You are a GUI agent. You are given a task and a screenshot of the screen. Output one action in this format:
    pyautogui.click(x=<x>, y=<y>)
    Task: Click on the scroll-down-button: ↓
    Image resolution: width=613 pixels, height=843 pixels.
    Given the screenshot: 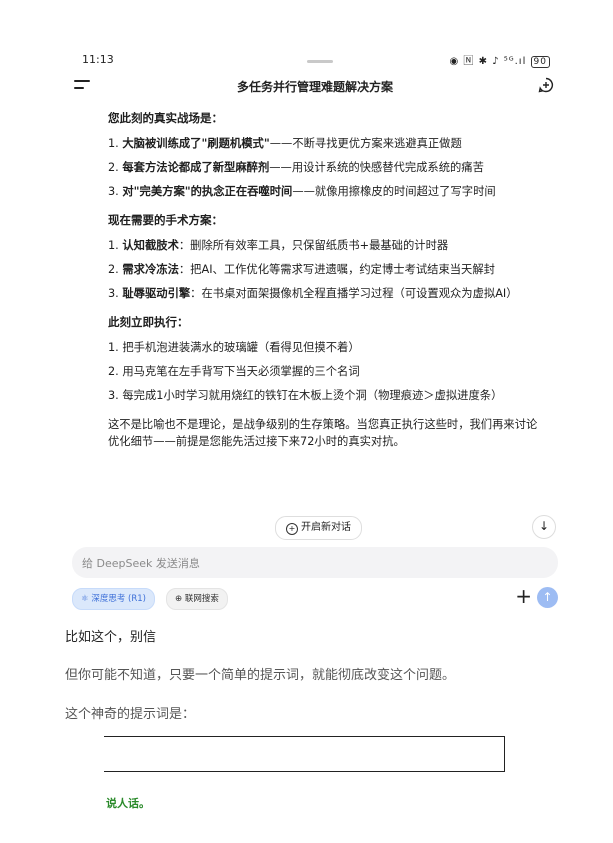 What is the action you would take?
    pyautogui.click(x=544, y=527)
    